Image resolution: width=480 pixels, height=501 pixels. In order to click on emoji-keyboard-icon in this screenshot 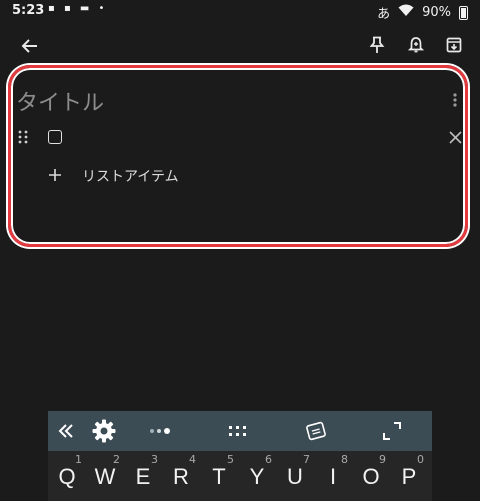, I will do `click(316, 431)`.